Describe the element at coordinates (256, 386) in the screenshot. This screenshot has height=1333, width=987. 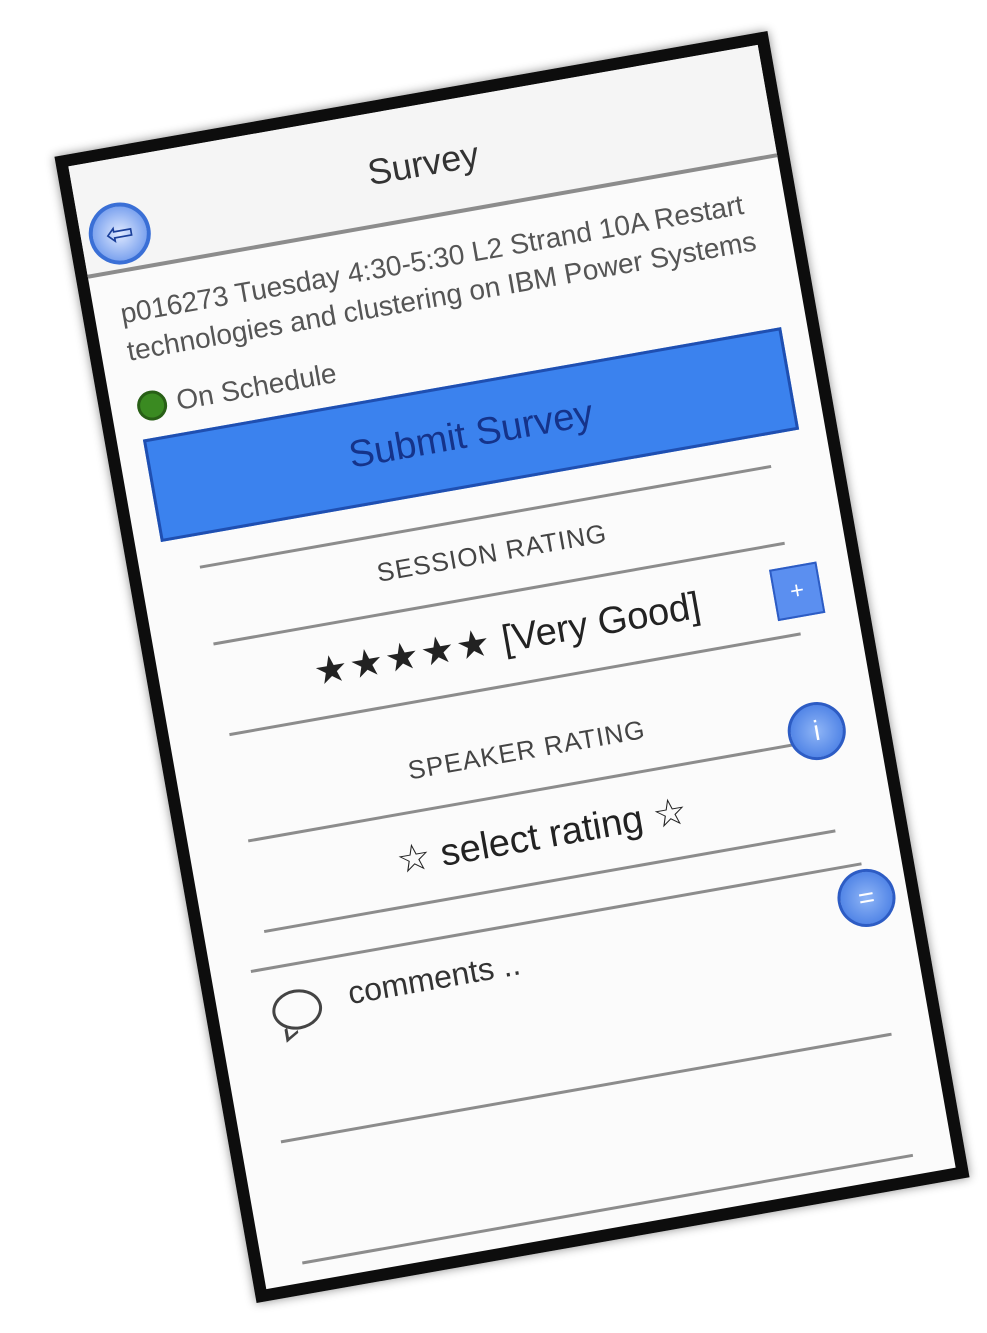
I see `status-label: On Schedule` at that location.